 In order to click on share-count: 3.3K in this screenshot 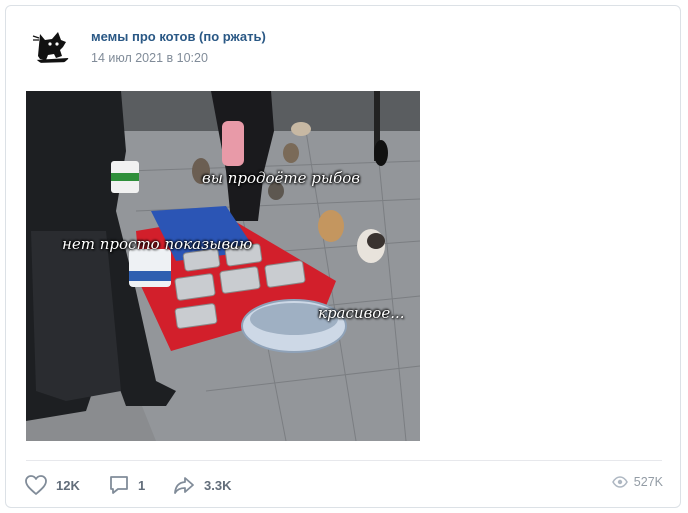, I will do `click(218, 485)`.